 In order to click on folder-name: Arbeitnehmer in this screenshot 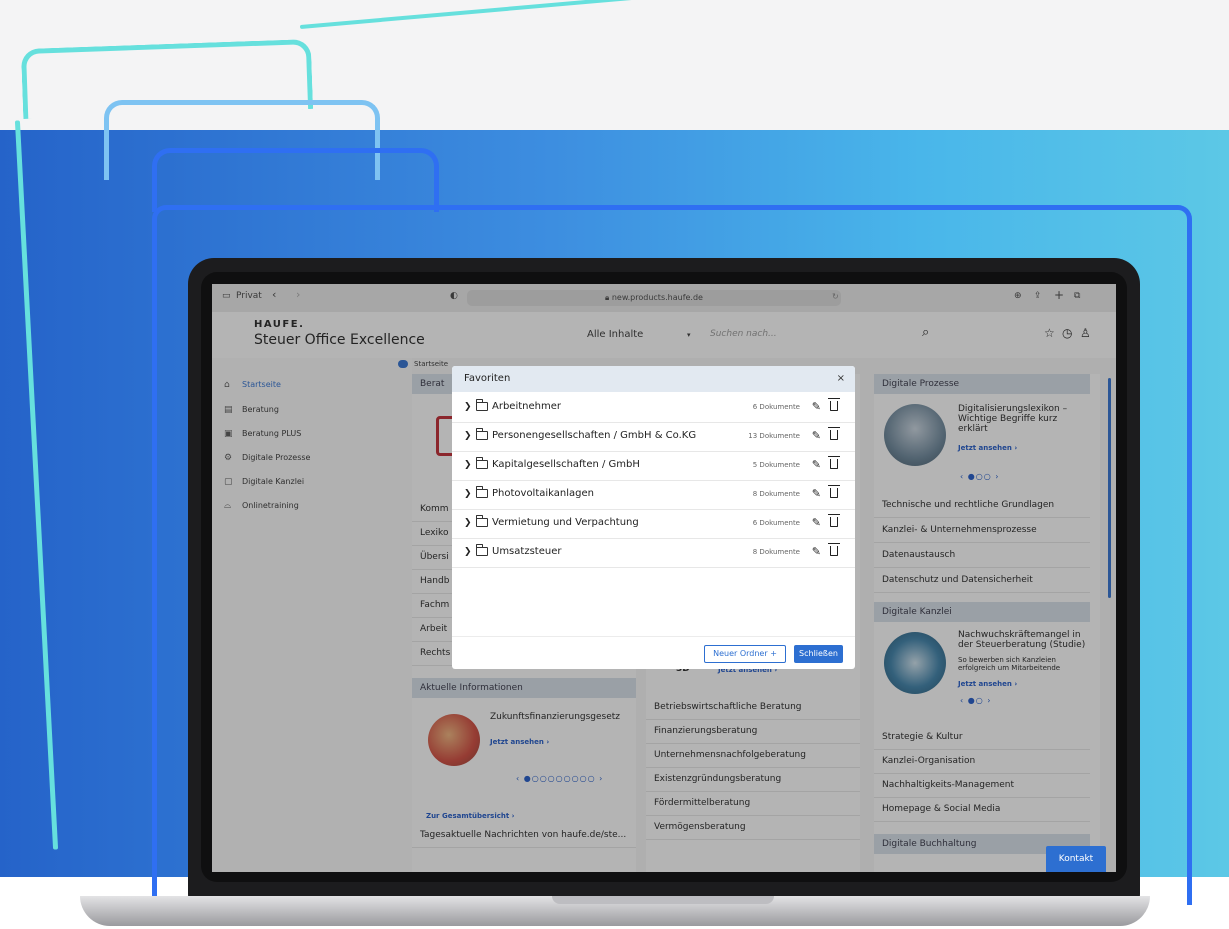, I will do `click(526, 406)`.